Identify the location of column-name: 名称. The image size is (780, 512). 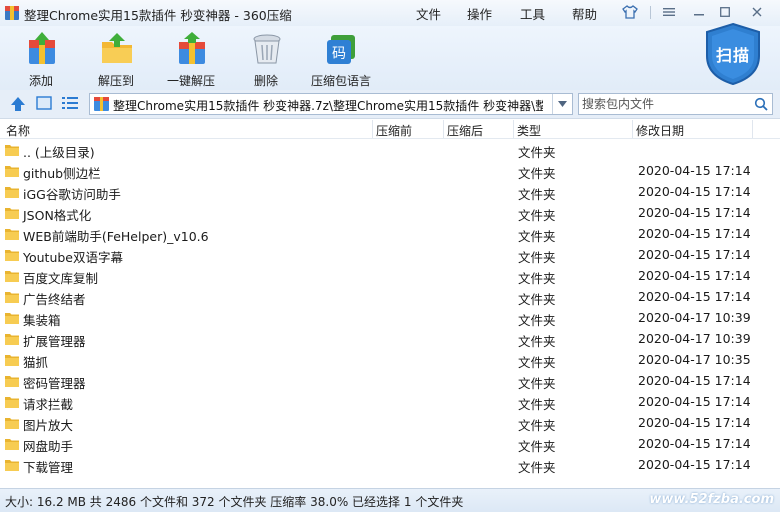
(18, 130).